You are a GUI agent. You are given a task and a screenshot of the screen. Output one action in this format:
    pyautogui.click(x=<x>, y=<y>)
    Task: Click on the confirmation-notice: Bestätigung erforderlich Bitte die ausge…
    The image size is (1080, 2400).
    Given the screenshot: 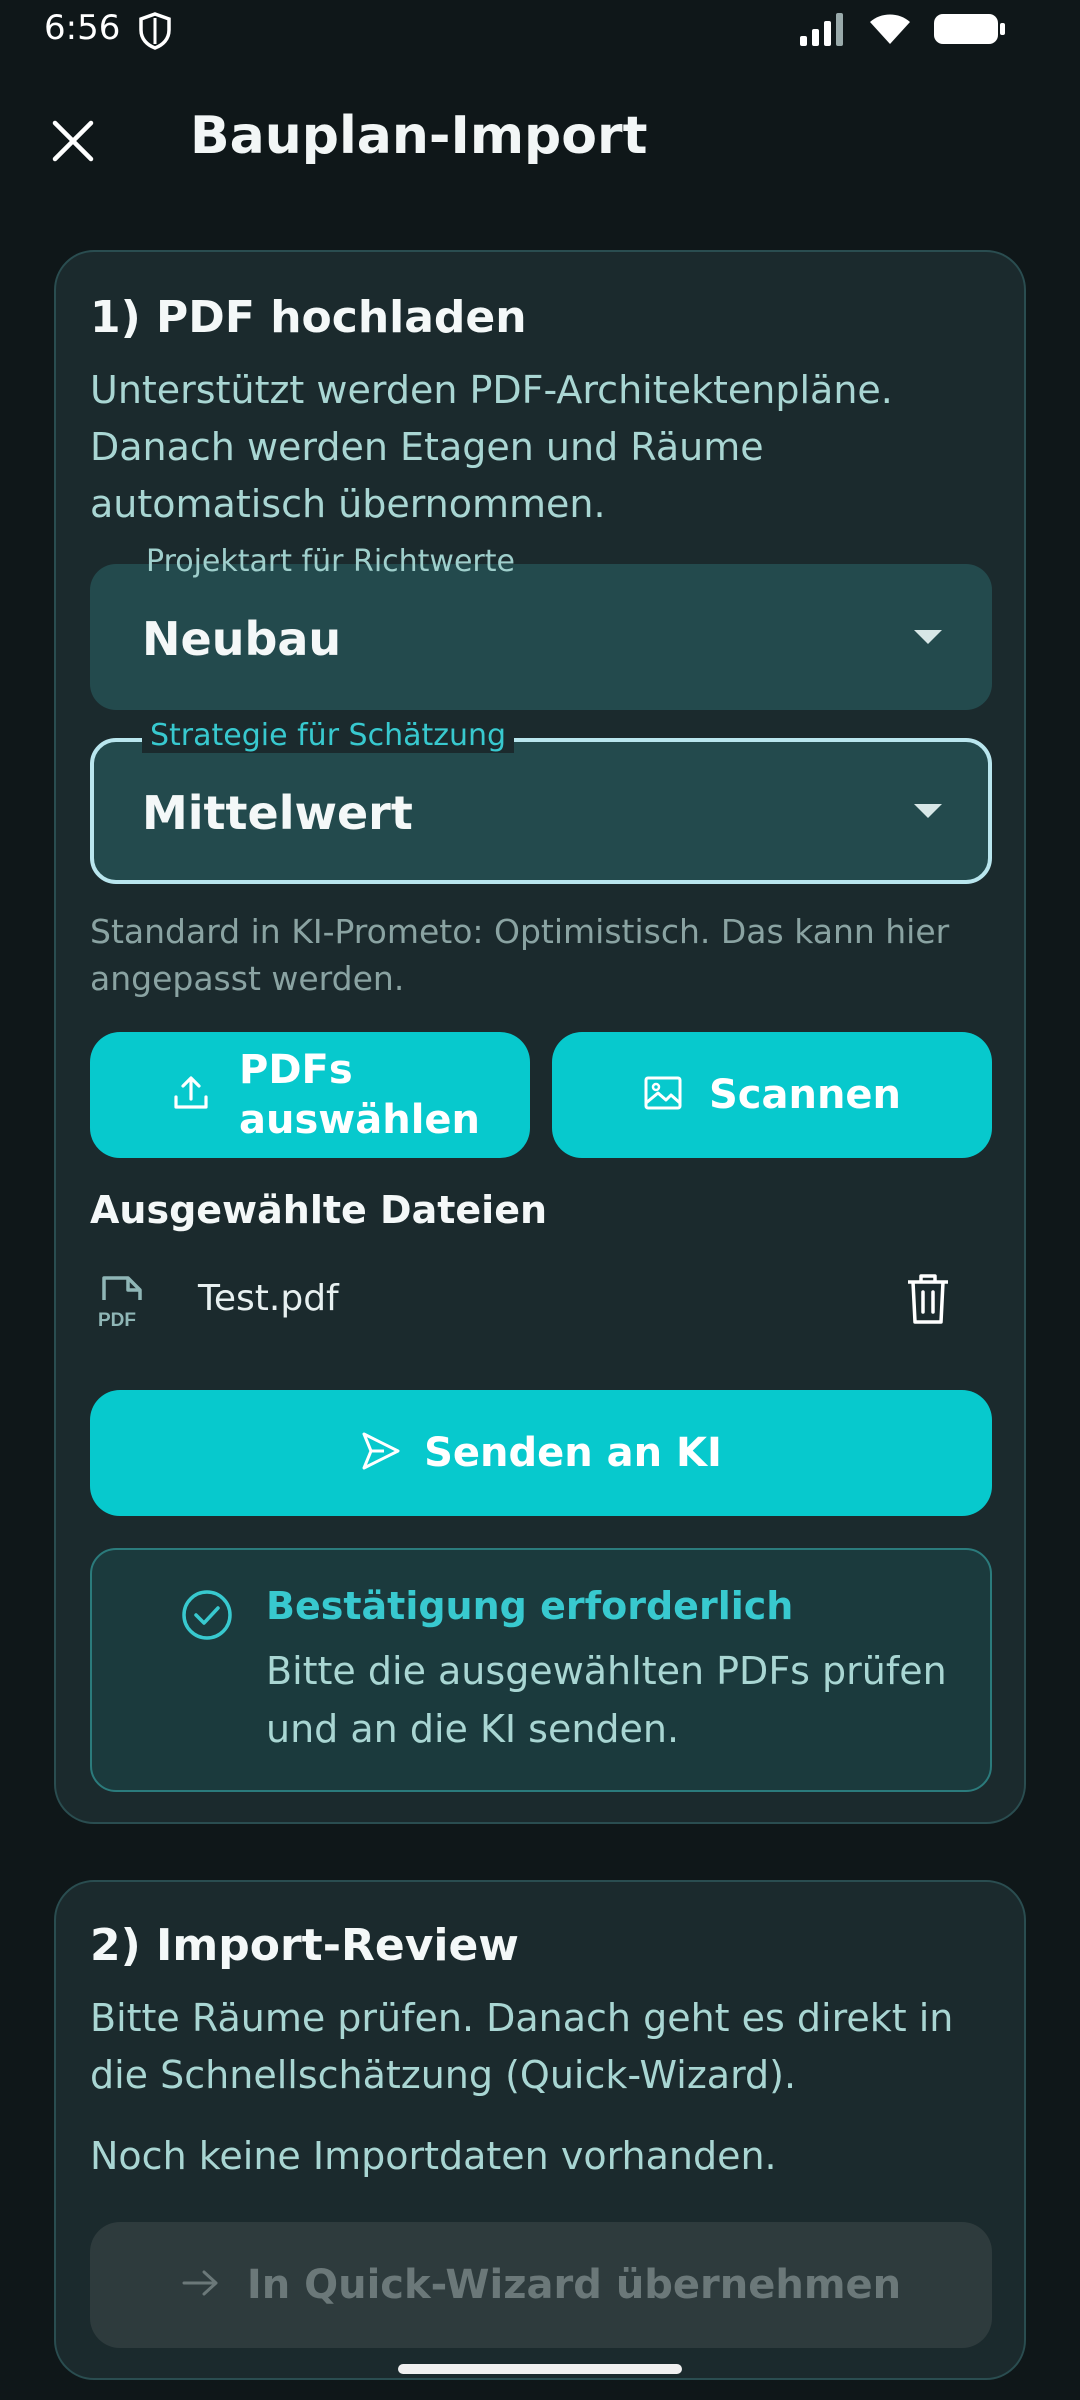 What is the action you would take?
    pyautogui.click(x=541, y=1670)
    